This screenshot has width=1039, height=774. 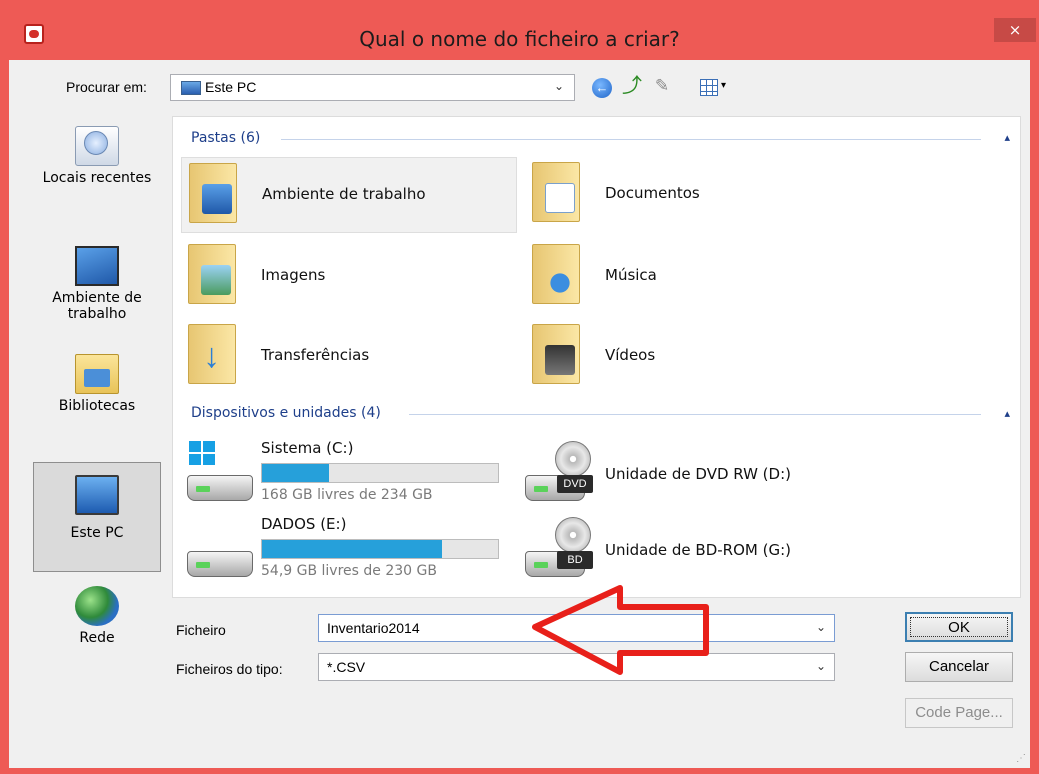 I want to click on annotation-arrow-shape, so click(x=620, y=630).